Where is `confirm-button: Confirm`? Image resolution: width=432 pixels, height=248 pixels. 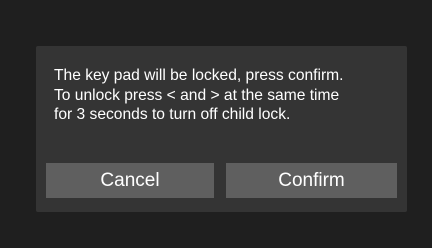
confirm-button: Confirm is located at coordinates (311, 180).